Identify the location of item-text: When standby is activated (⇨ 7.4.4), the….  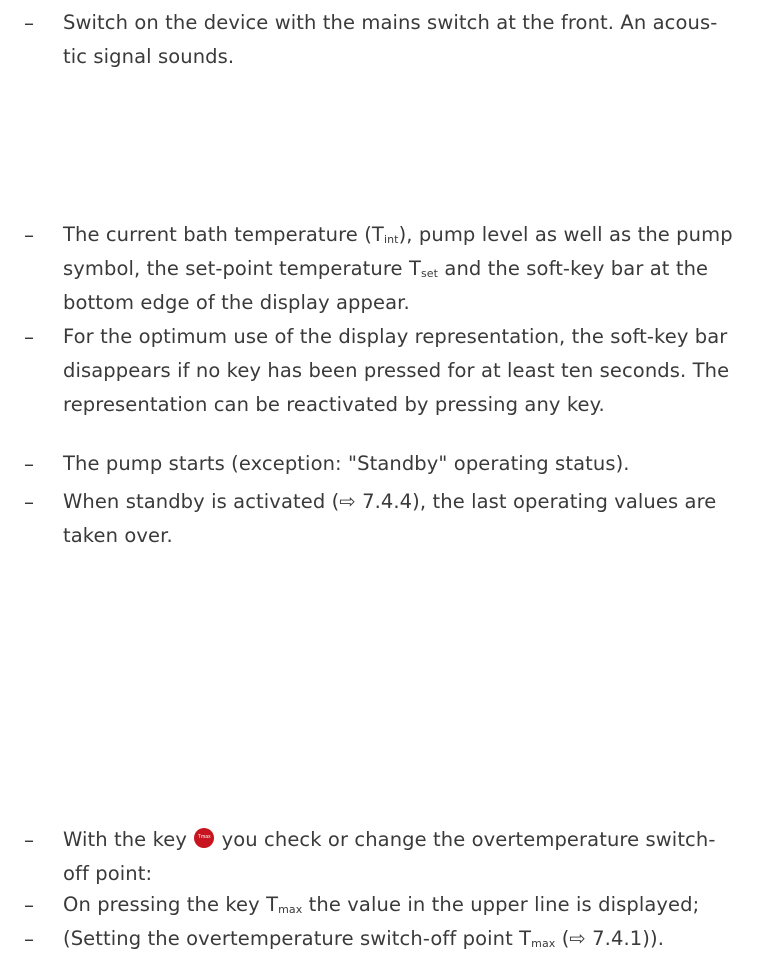
(408, 519).